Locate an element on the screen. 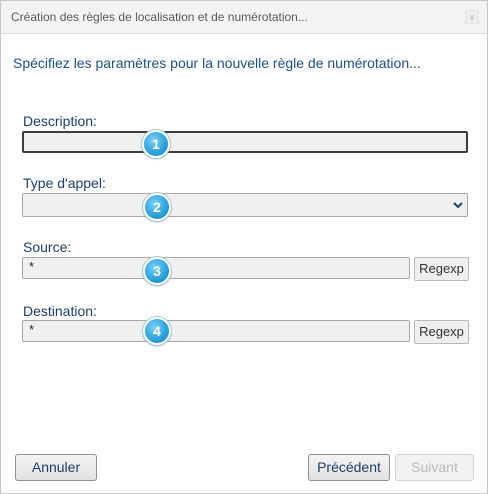  destination-value: * is located at coordinates (32, 329).